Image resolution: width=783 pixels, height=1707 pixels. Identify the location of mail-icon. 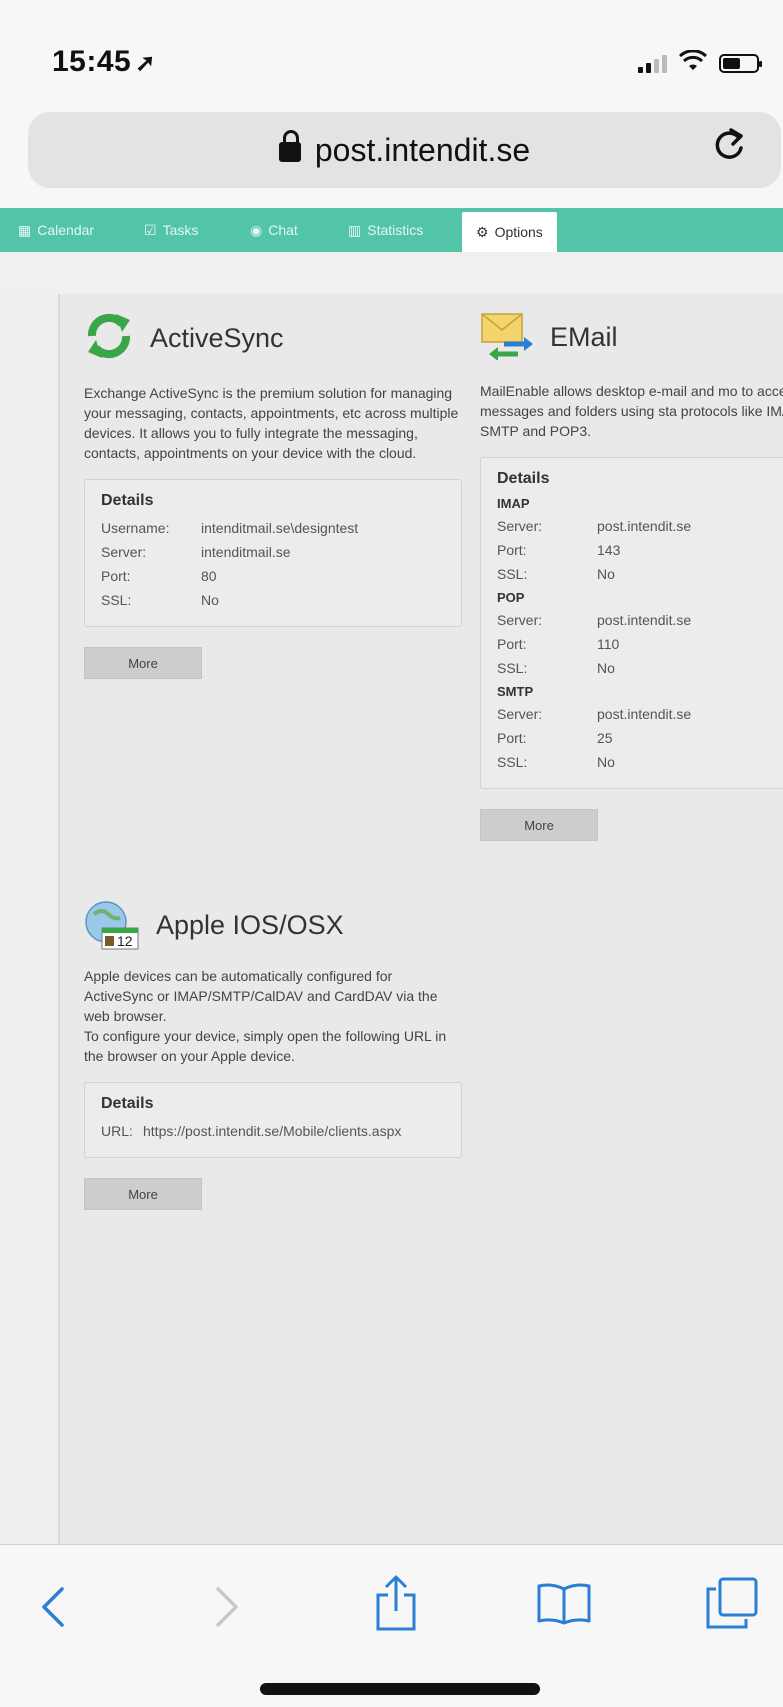
(507, 337).